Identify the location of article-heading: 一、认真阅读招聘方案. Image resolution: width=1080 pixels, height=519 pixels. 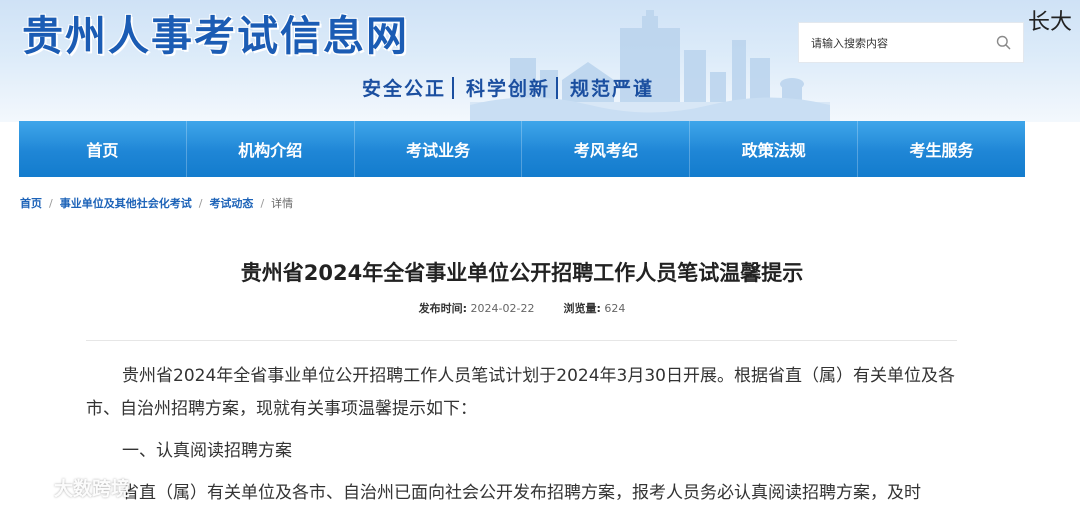
(207, 451).